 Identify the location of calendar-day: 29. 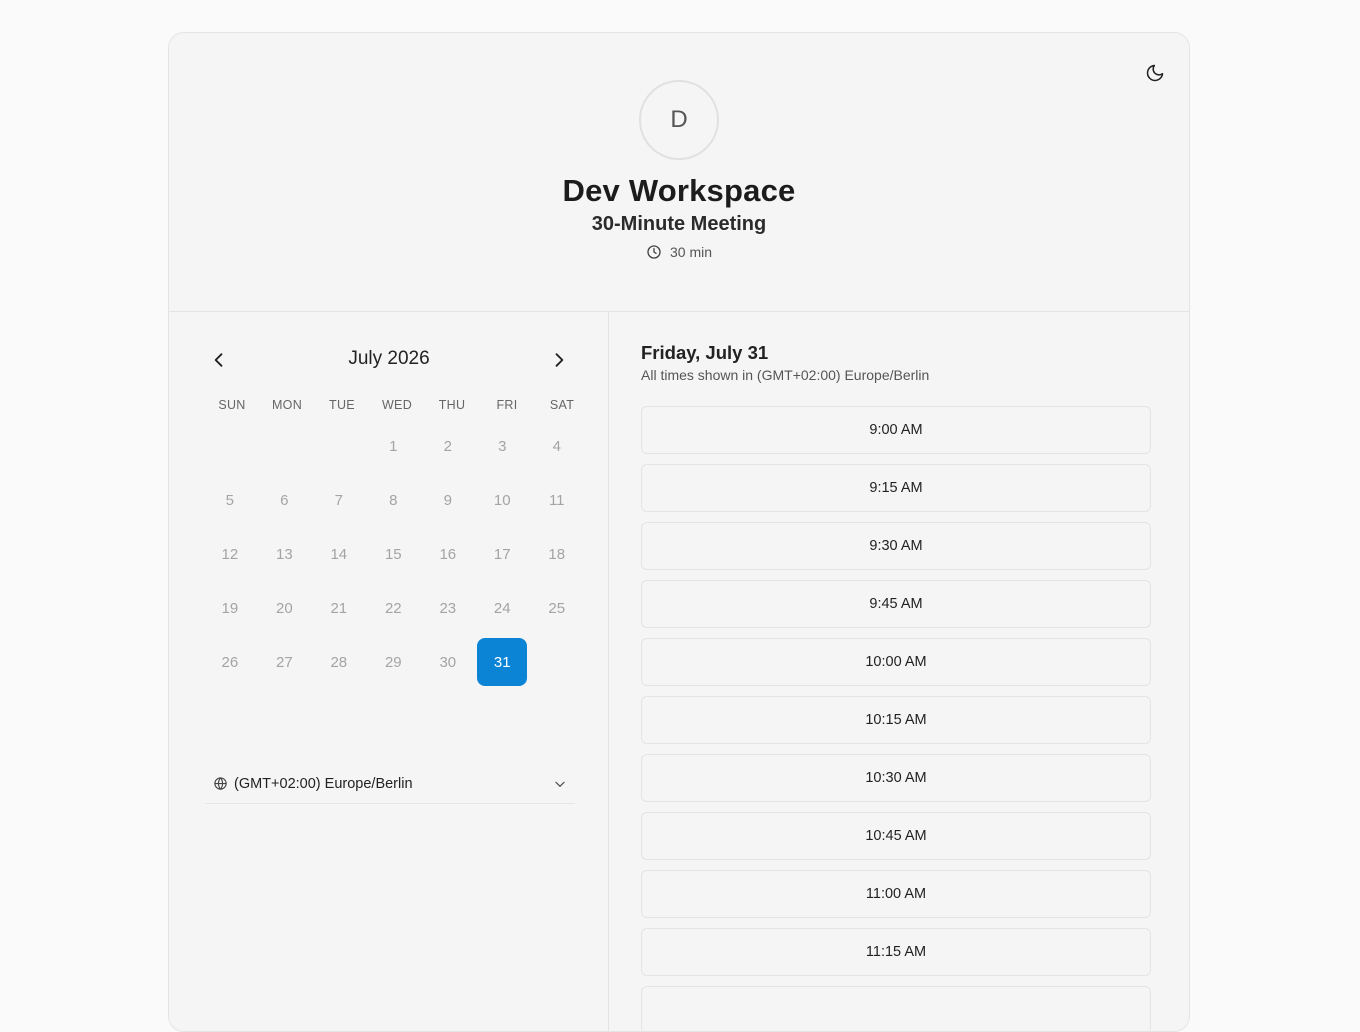
(393, 662).